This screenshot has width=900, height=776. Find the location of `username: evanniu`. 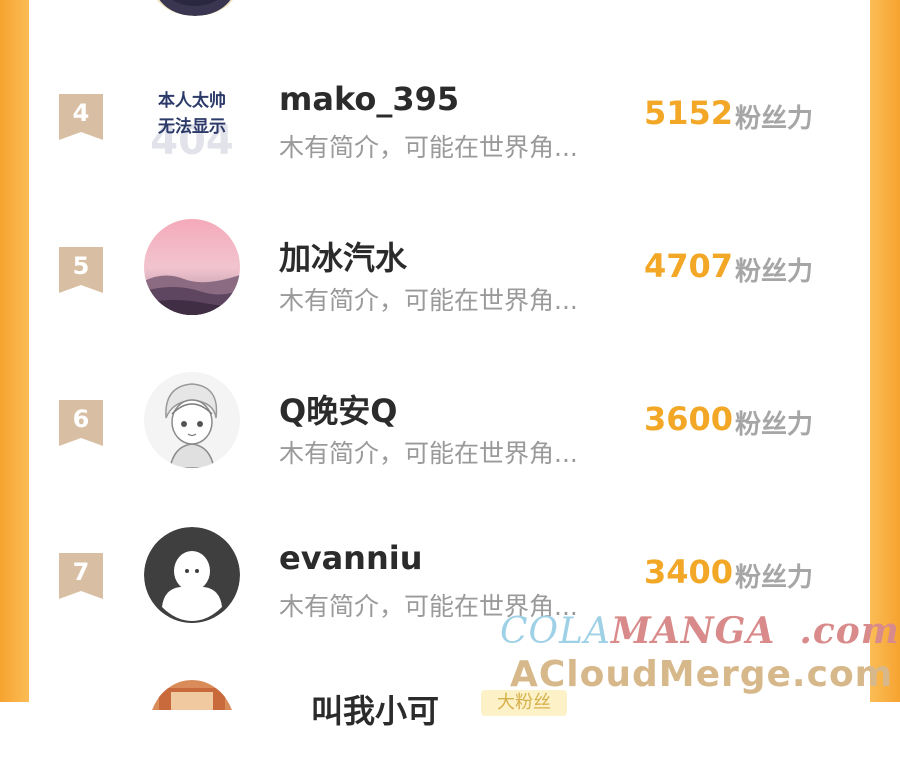

username: evanniu is located at coordinates (350, 558).